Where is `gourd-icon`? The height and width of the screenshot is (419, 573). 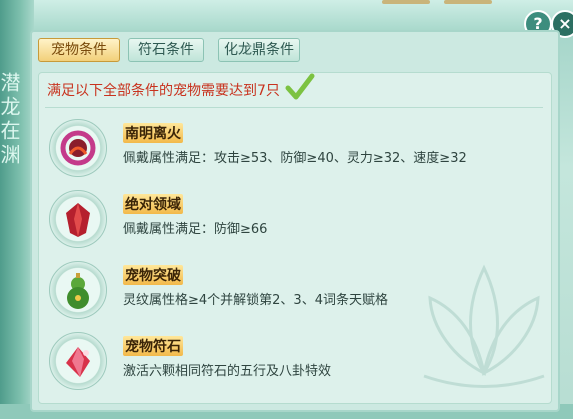 gourd-icon is located at coordinates (78, 290).